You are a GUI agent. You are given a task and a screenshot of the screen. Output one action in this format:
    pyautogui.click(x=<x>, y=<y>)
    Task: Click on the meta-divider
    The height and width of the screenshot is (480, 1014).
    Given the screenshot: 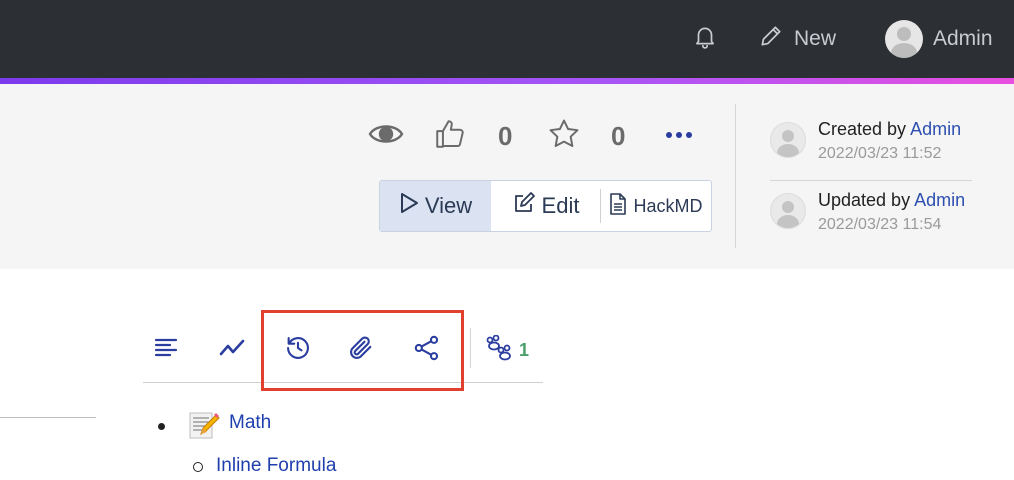 What is the action you would take?
    pyautogui.click(x=871, y=180)
    